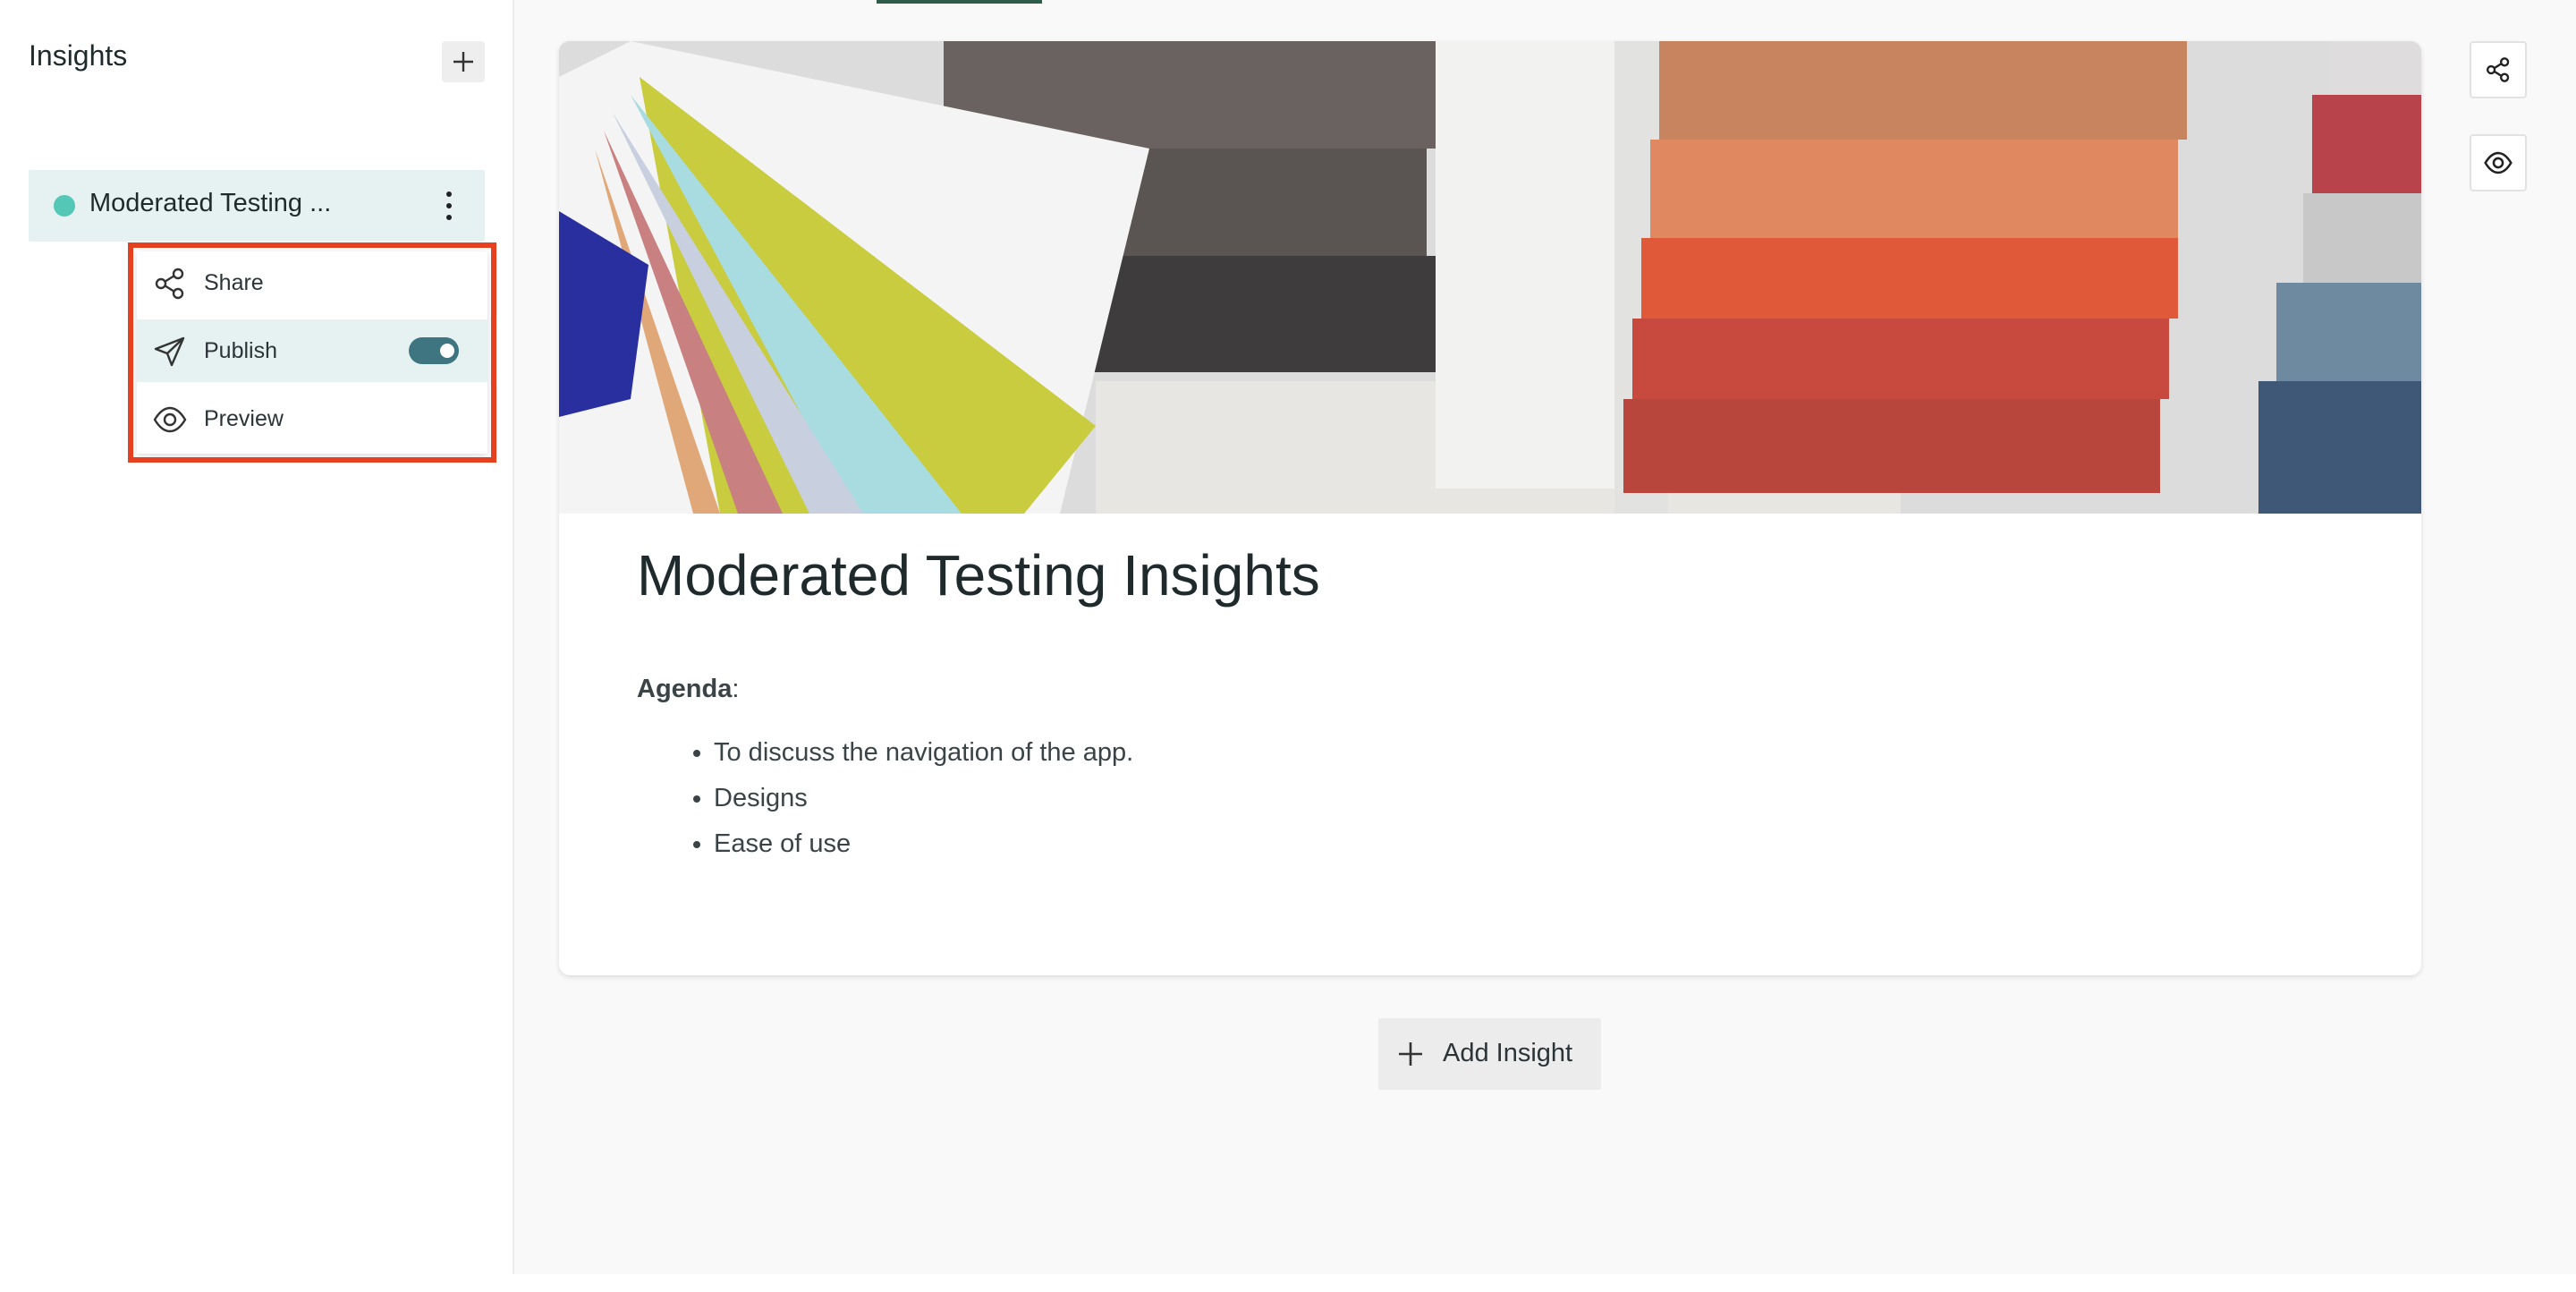  Describe the element at coordinates (736, 689) in the screenshot. I see `agenda-suffix: :` at that location.